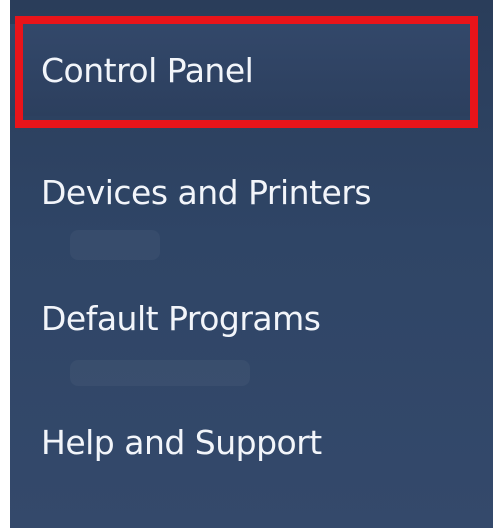  I want to click on menu-item-label: Default Programs, so click(181, 318).